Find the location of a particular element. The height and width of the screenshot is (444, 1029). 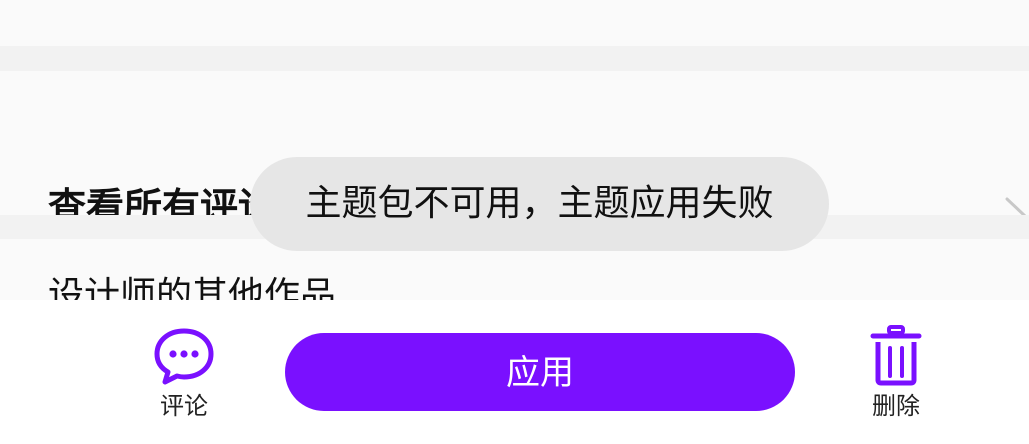

trash-icon is located at coordinates (896, 355).